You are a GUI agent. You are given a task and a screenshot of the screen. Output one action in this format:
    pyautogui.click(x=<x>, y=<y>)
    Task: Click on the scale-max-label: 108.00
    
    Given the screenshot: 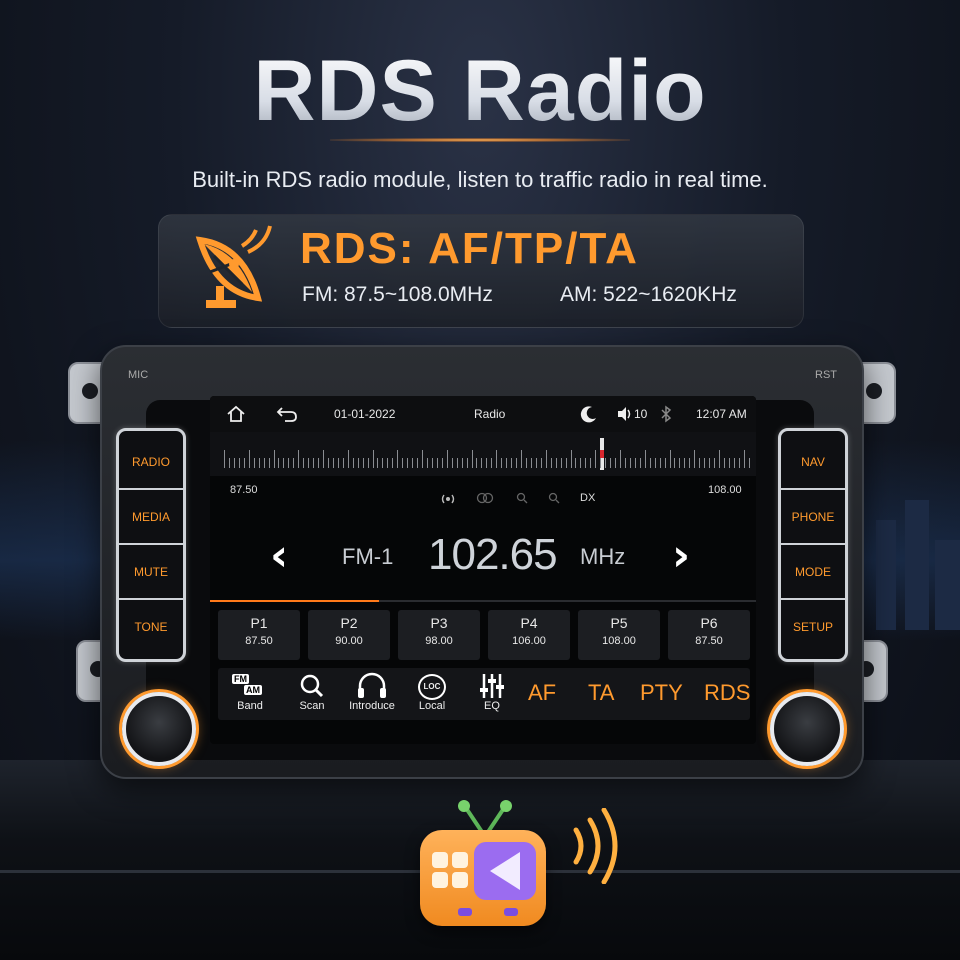 What is the action you would take?
    pyautogui.click(x=725, y=490)
    